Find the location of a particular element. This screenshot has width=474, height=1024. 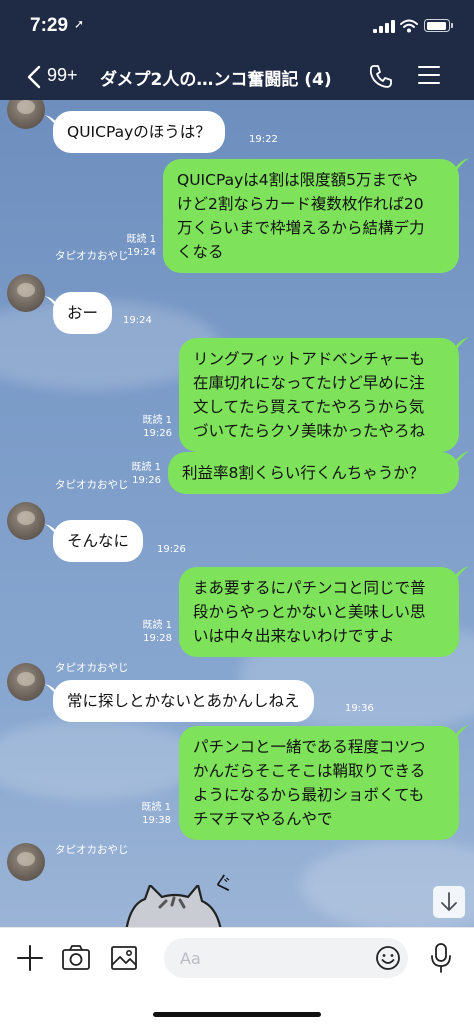

status-bar: 7:29 ➚ is located at coordinates (237, 26).